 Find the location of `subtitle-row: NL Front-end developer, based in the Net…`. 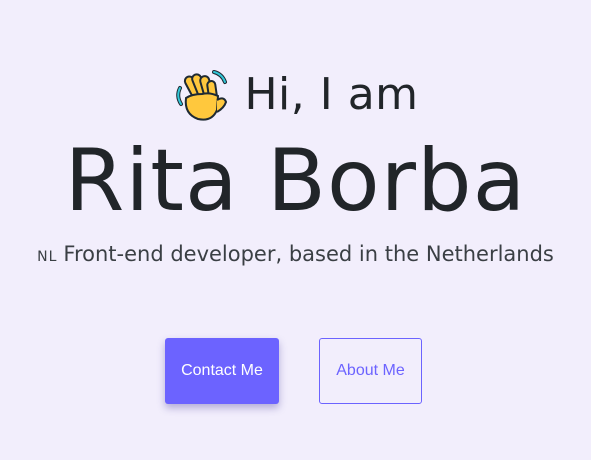

subtitle-row: NL Front-end developer, based in the Net… is located at coordinates (295, 254).